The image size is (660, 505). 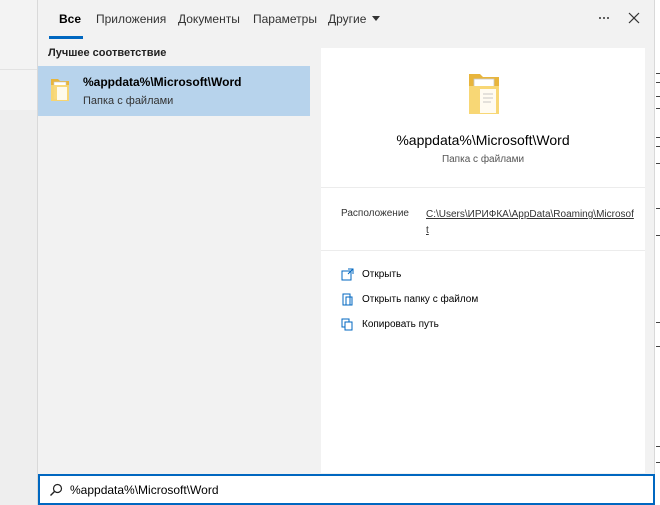 I want to click on tab-more-label: Другие, so click(x=347, y=19).